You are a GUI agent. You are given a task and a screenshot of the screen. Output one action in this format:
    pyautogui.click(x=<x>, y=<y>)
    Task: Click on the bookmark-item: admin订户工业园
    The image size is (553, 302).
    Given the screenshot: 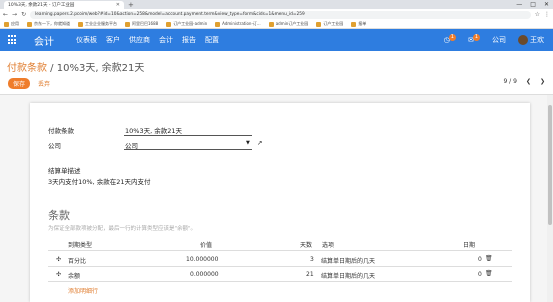 What is the action you would take?
    pyautogui.click(x=288, y=24)
    